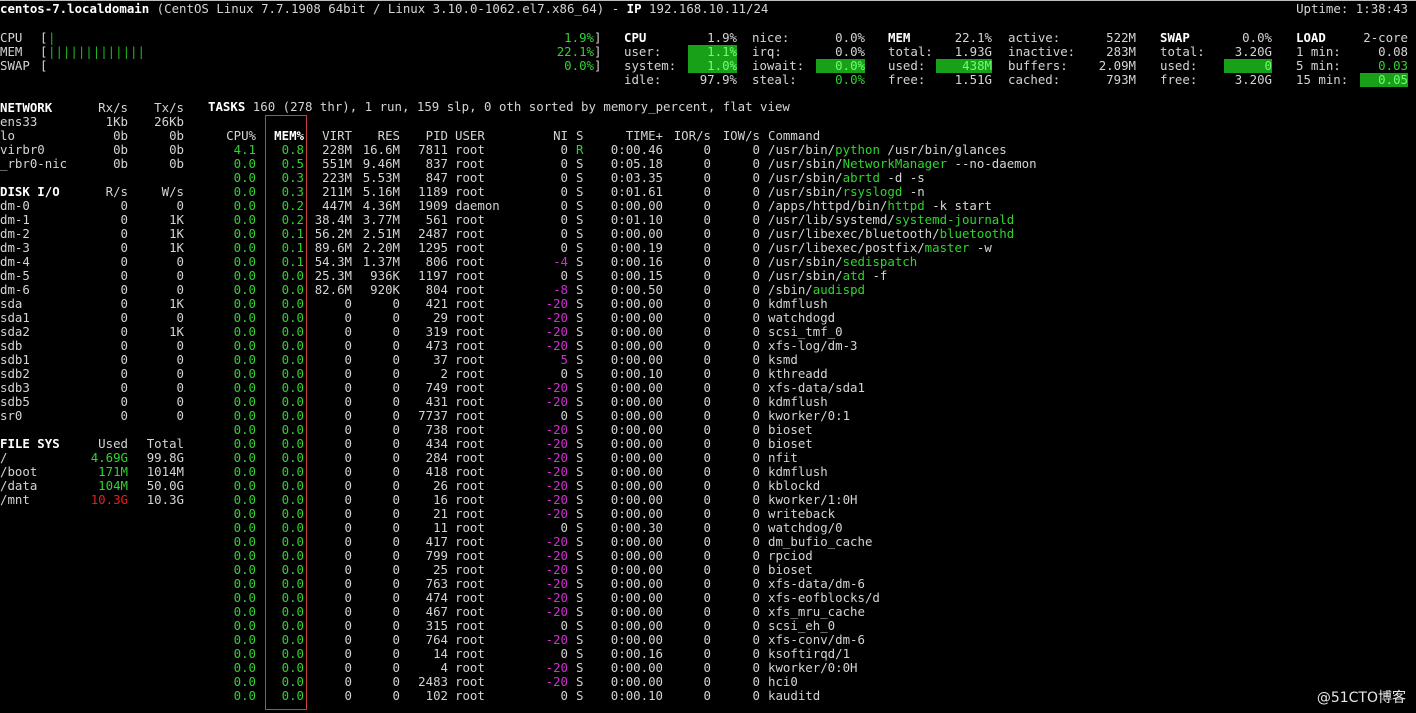  I want to click on command: ksmd, so click(783, 360).